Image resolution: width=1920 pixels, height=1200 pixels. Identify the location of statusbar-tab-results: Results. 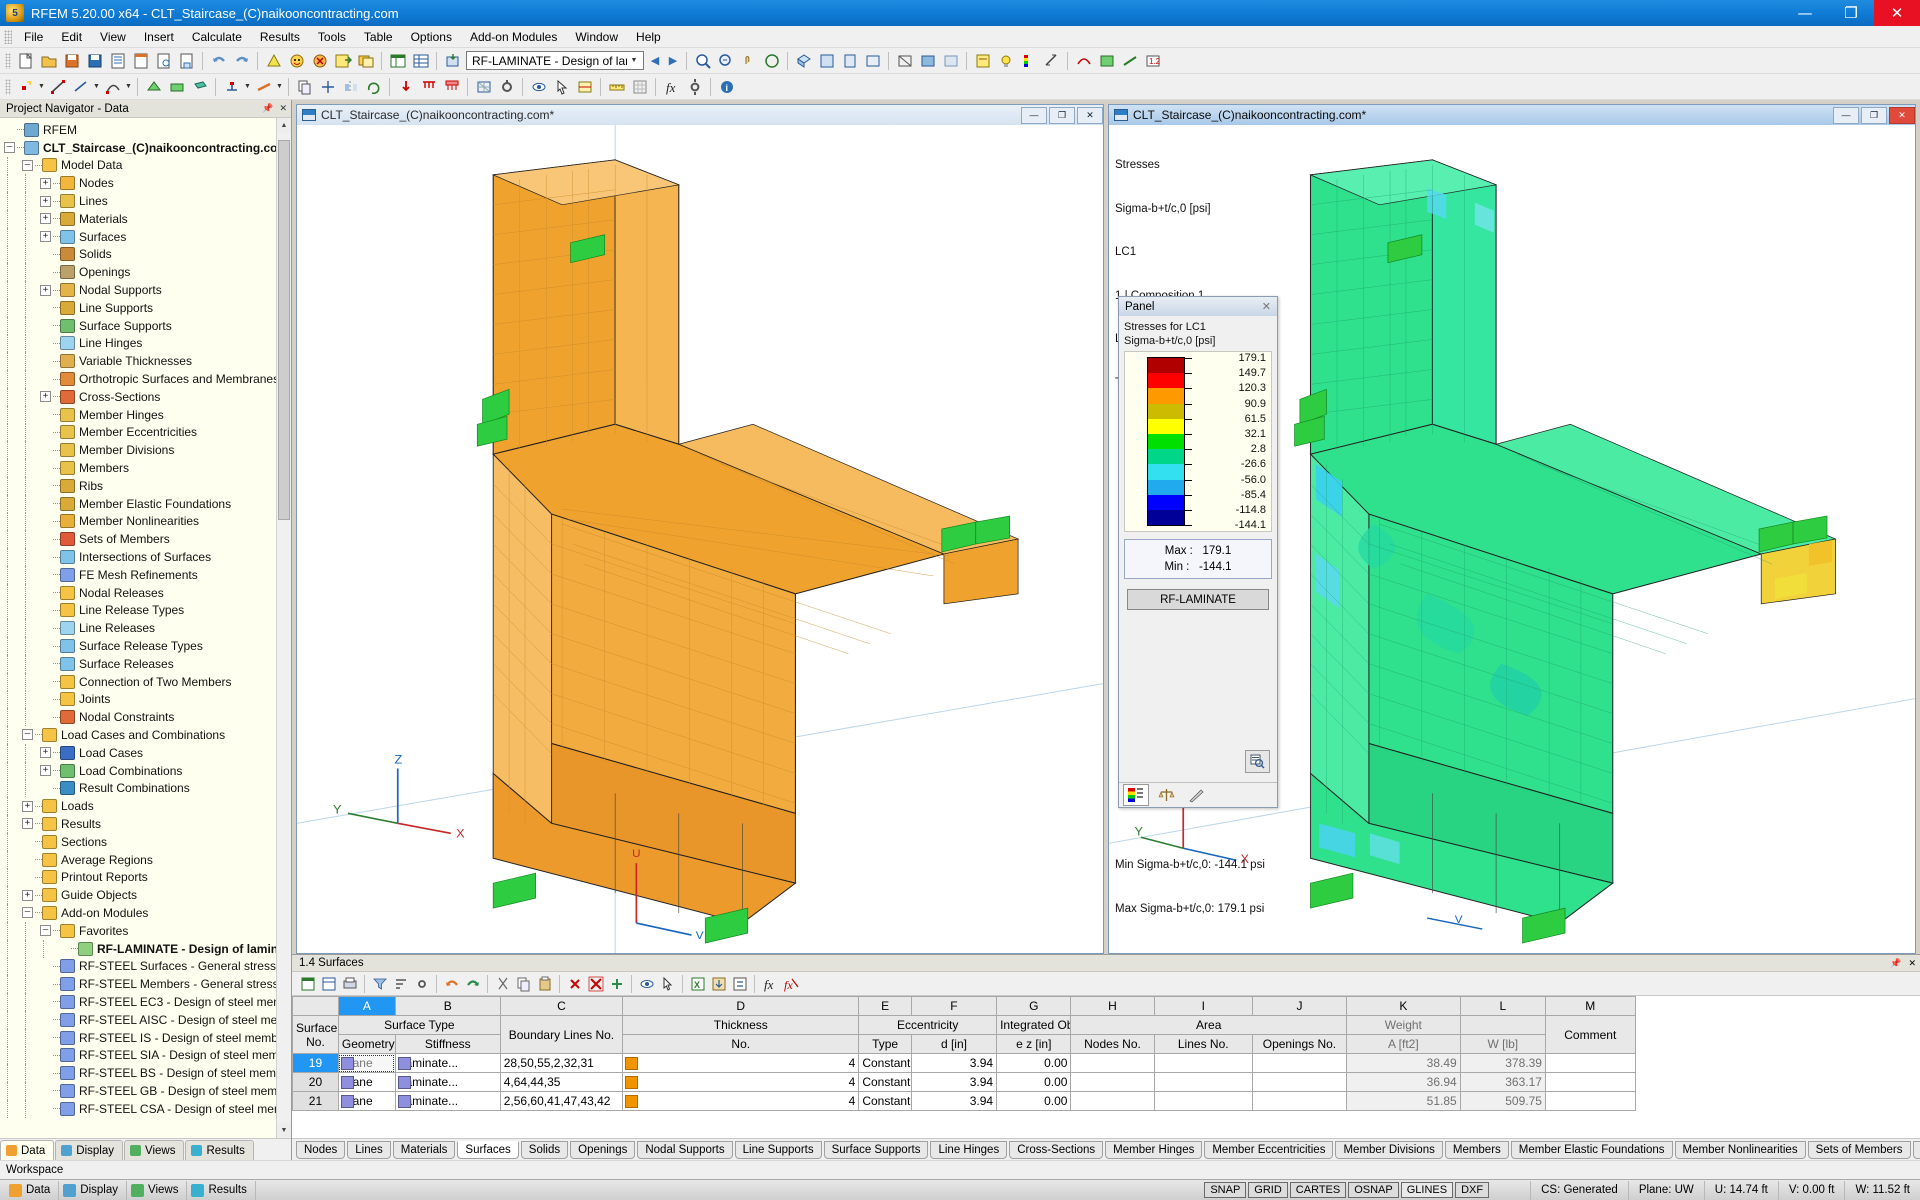
(221, 1190).